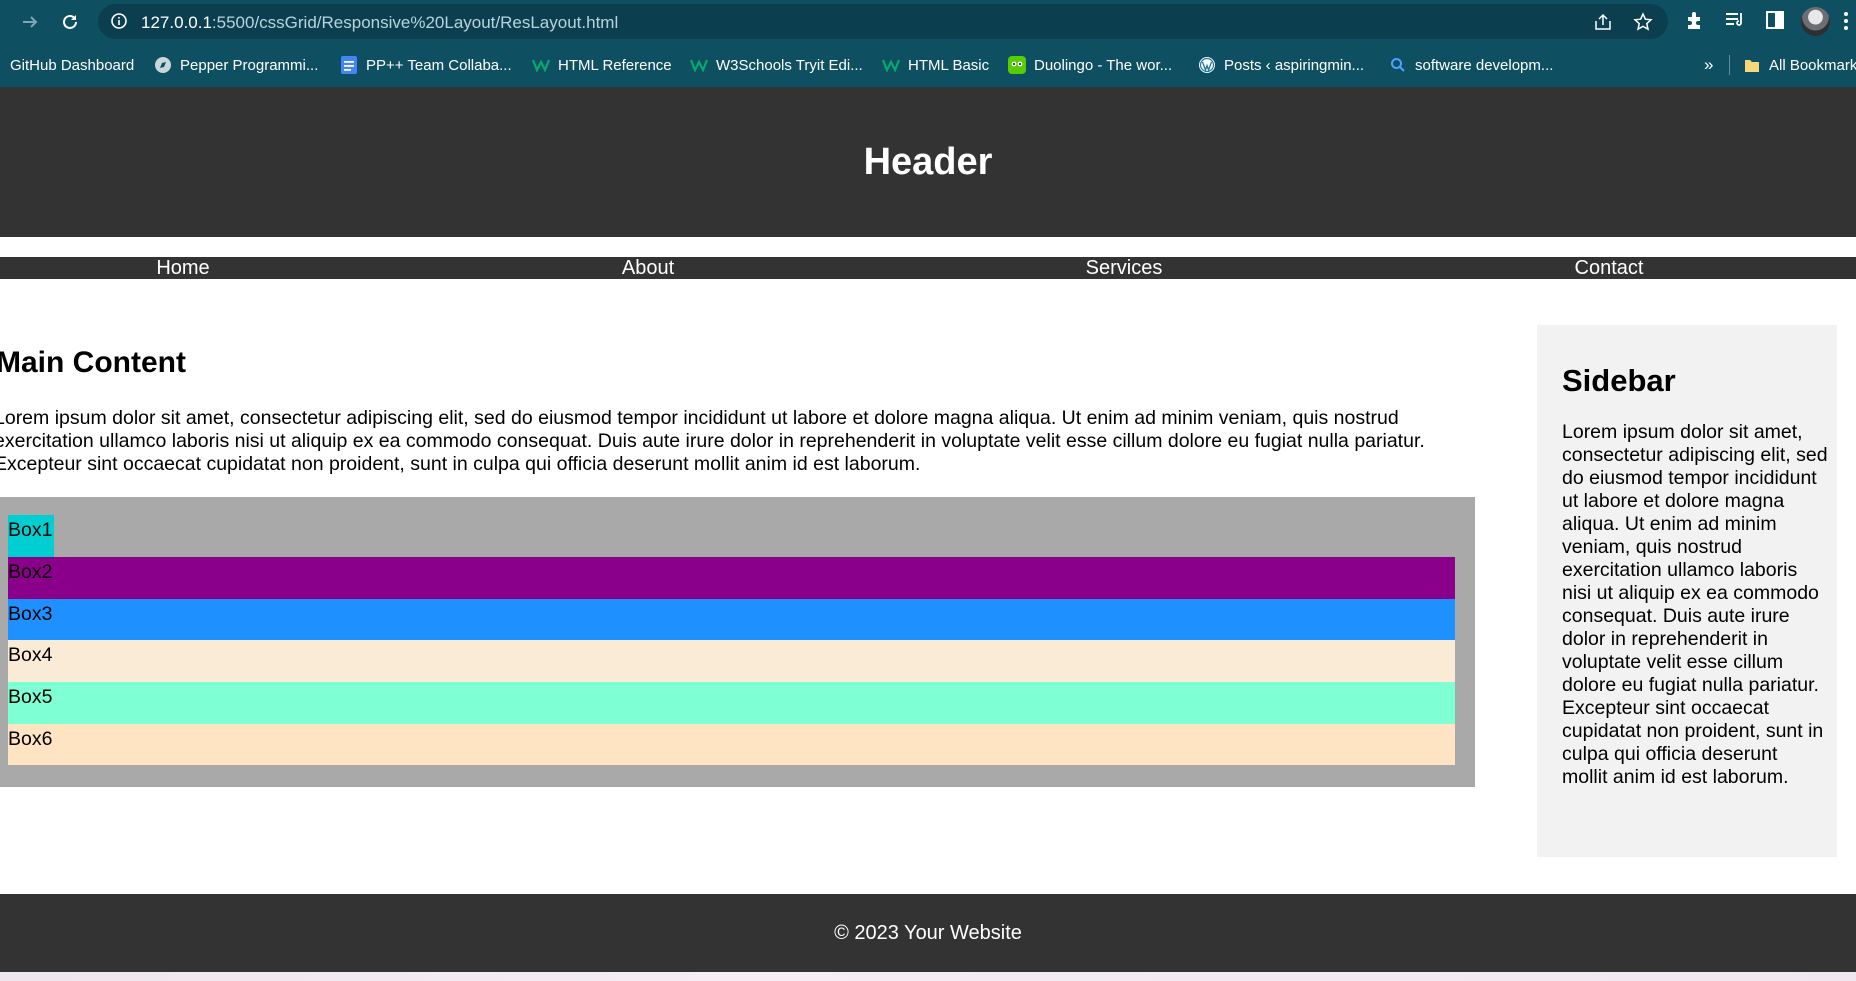 The height and width of the screenshot is (981, 1856). I want to click on site-footer: © 2023 Your Website, so click(928, 933).